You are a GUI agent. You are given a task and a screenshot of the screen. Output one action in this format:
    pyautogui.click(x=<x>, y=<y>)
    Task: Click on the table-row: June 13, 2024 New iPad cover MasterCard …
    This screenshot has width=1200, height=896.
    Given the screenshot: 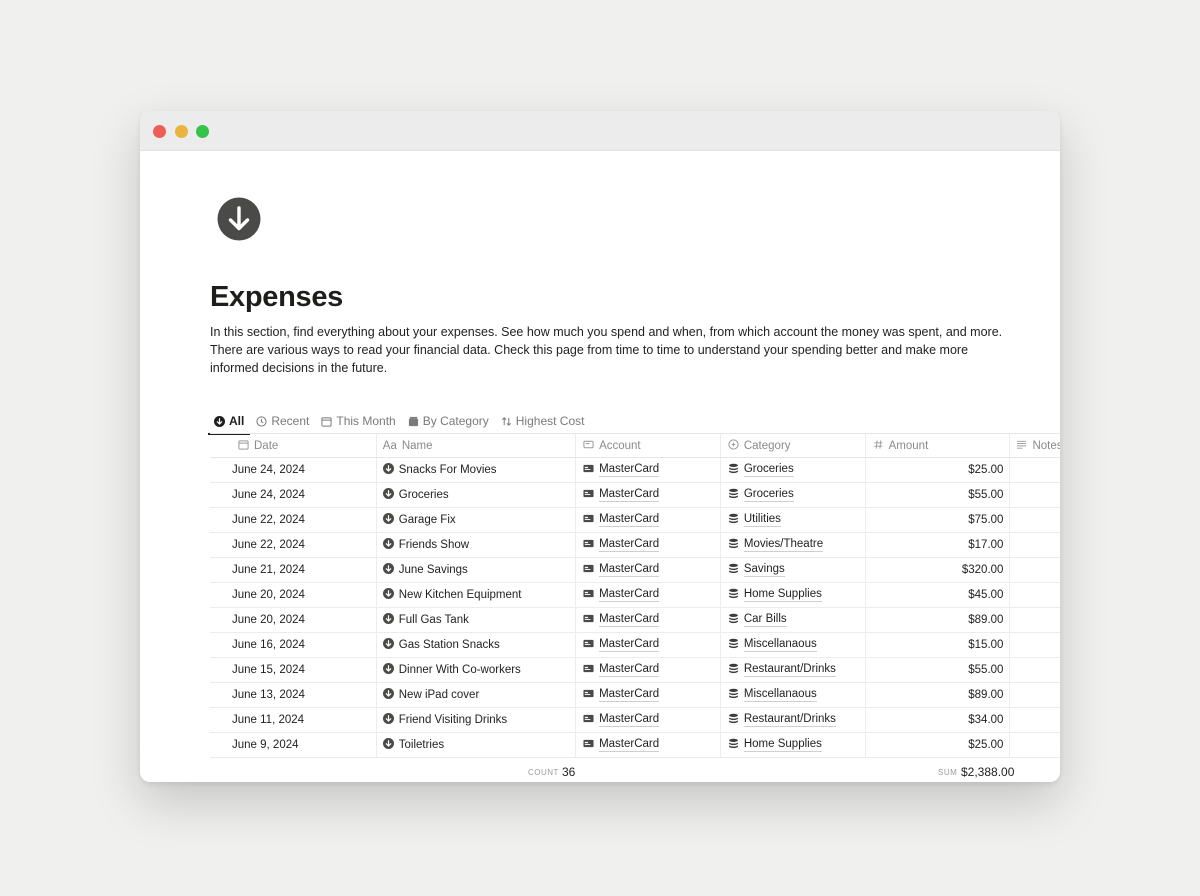 What is the action you would take?
    pyautogui.click(x=635, y=695)
    